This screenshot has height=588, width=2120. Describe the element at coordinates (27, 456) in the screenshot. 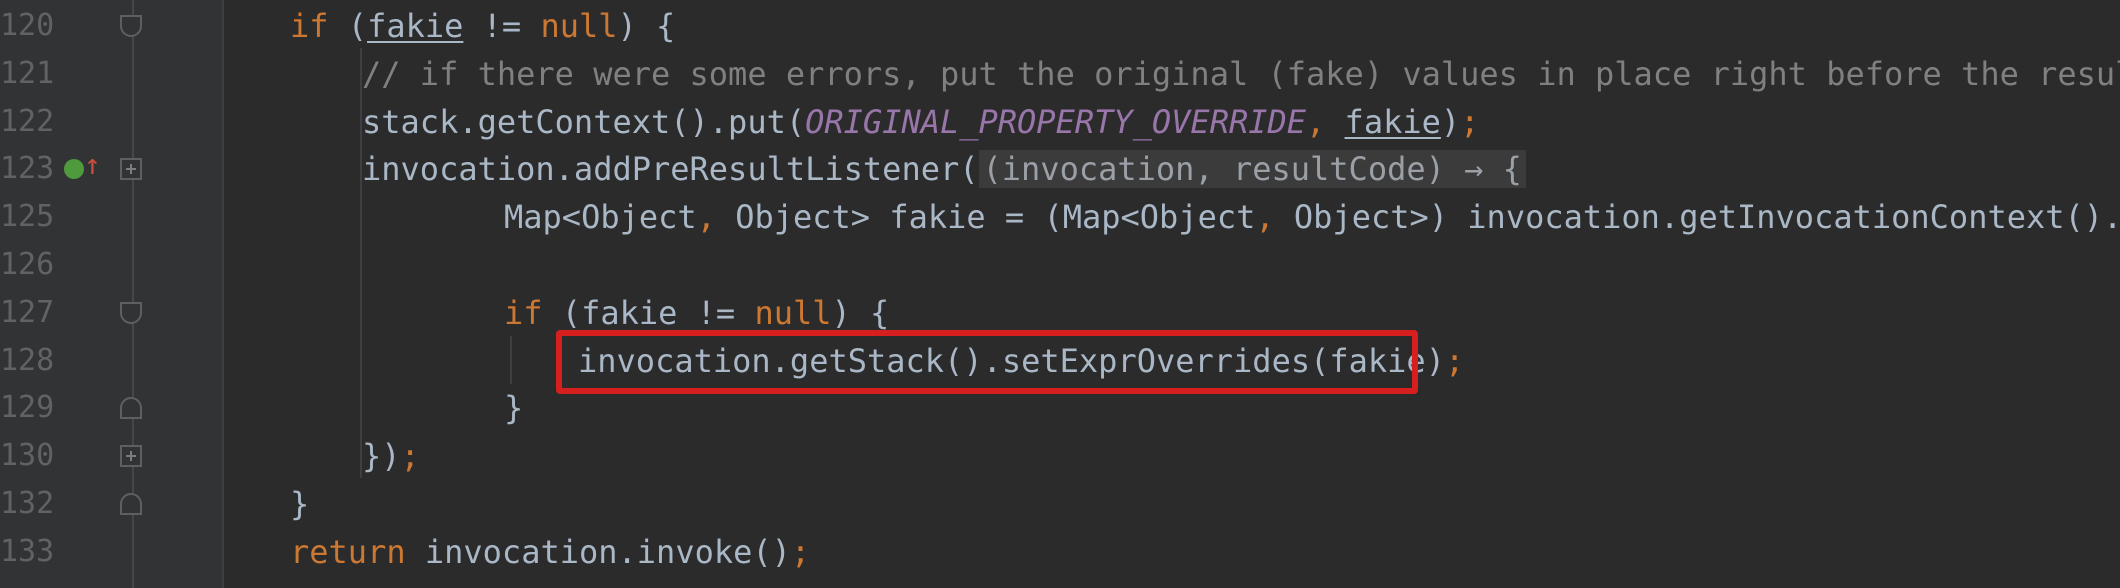

I see `line-number: 130` at that location.